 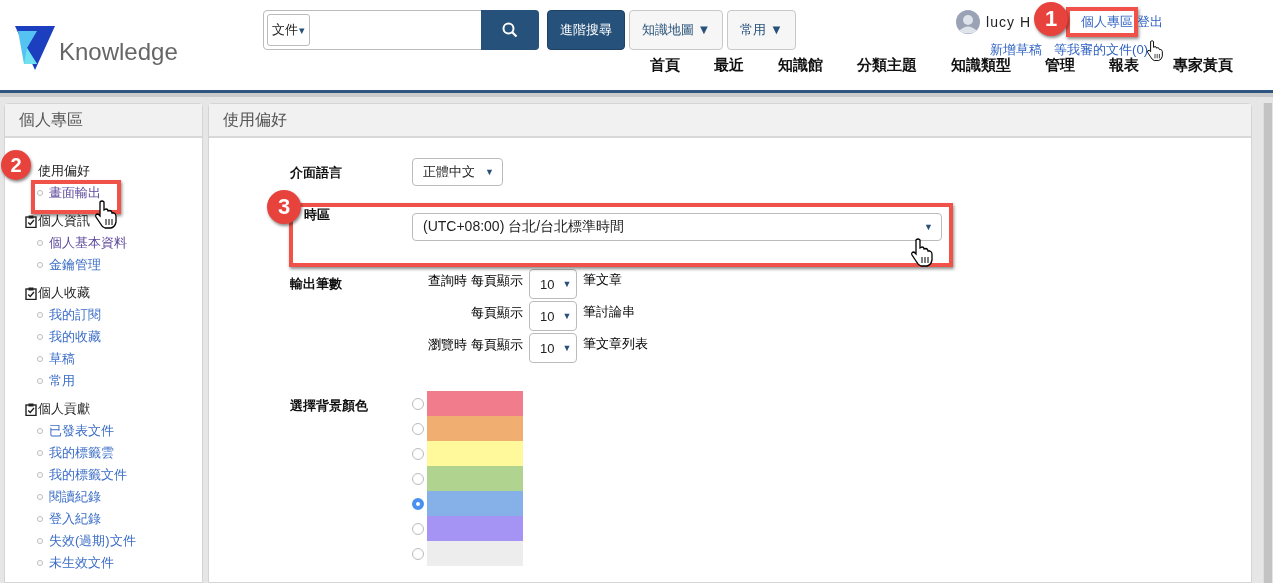 I want to click on advanced-search-button: 進階搜尋, so click(x=586, y=30).